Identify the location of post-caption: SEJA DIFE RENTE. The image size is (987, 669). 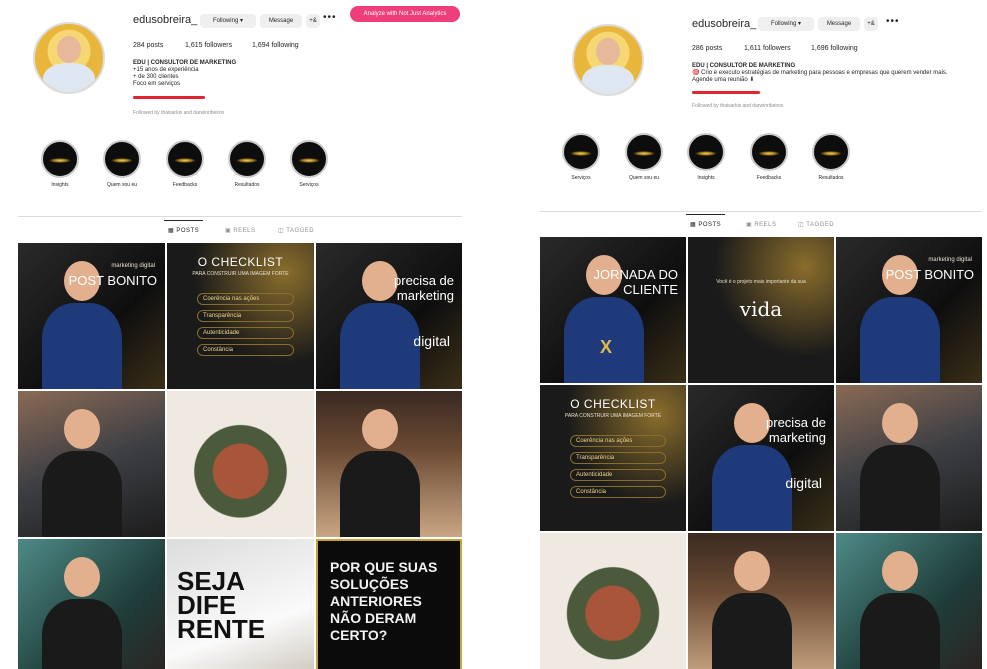
(221, 605).